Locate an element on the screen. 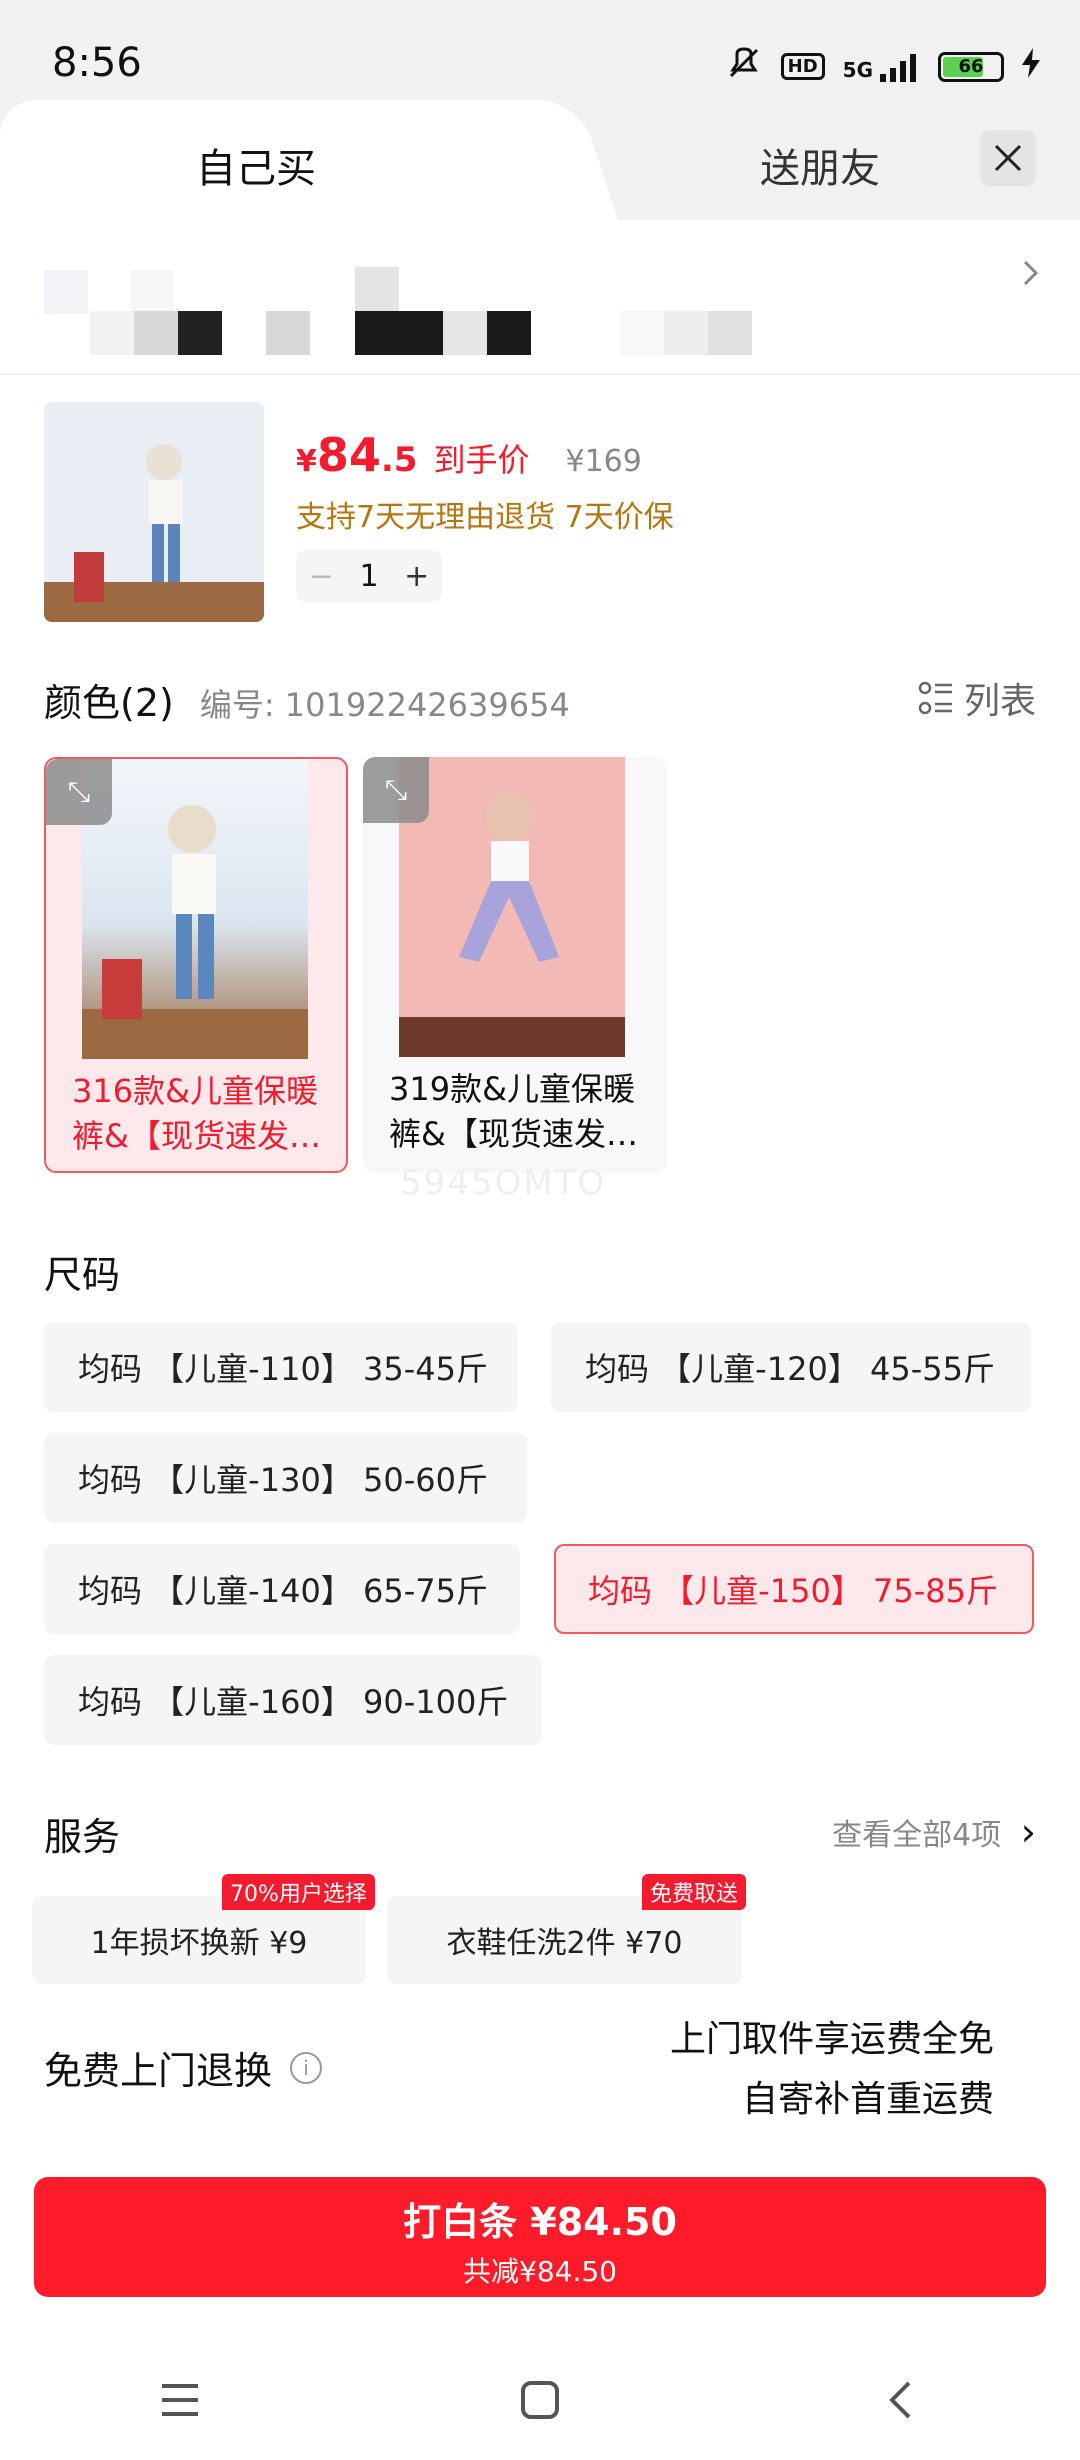 The height and width of the screenshot is (2460, 1080). charging-icon is located at coordinates (1031, 66).